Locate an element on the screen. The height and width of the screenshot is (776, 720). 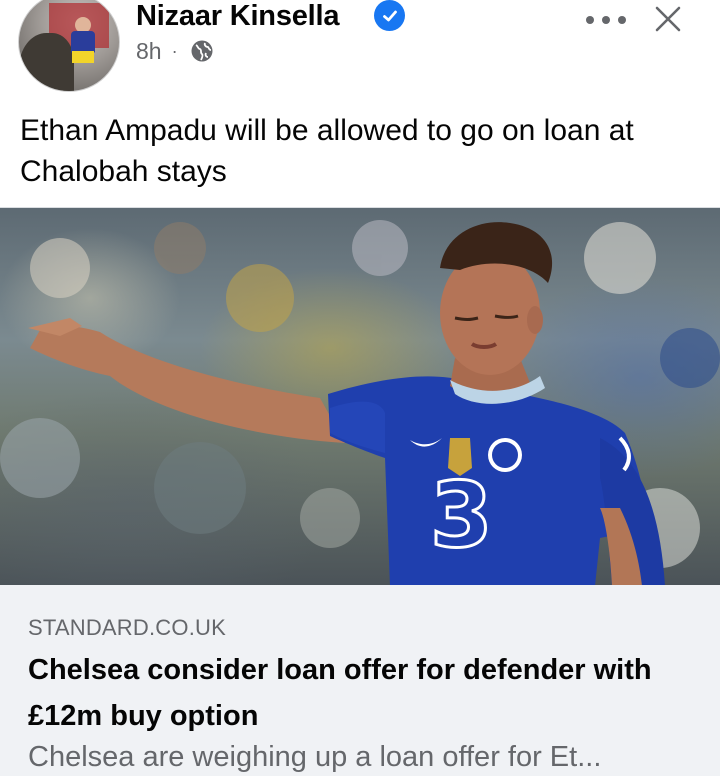
verified-badge-icon is located at coordinates (389, 15).